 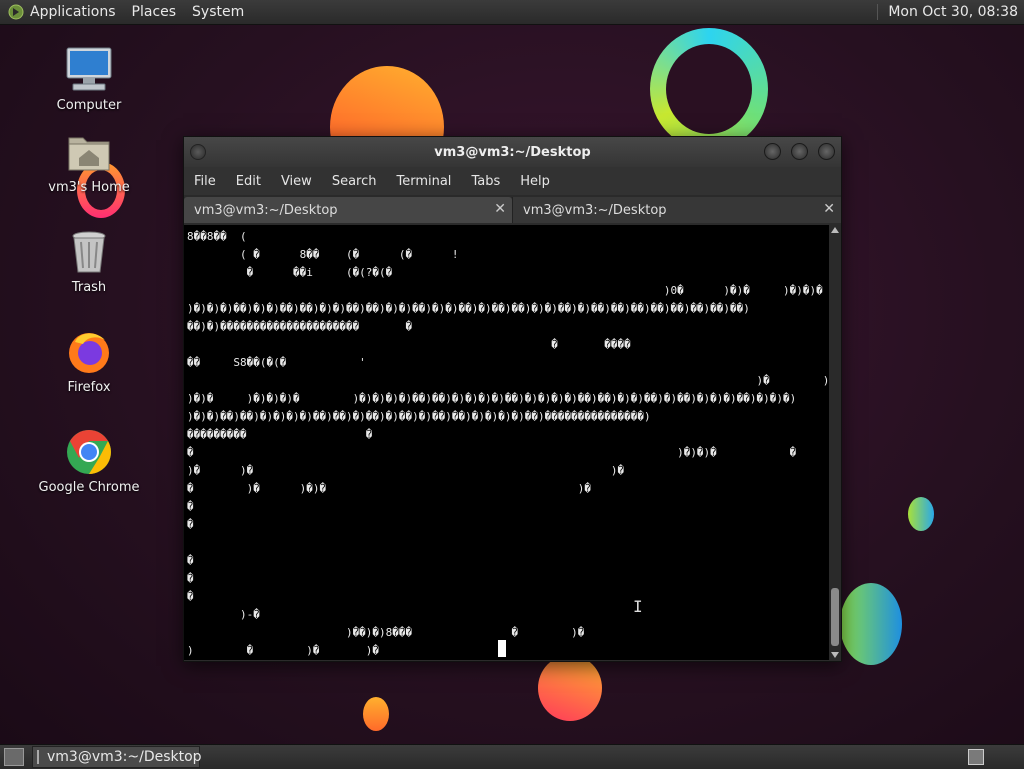 What do you see at coordinates (14, 757) in the screenshot?
I see `show-desktop-icon` at bounding box center [14, 757].